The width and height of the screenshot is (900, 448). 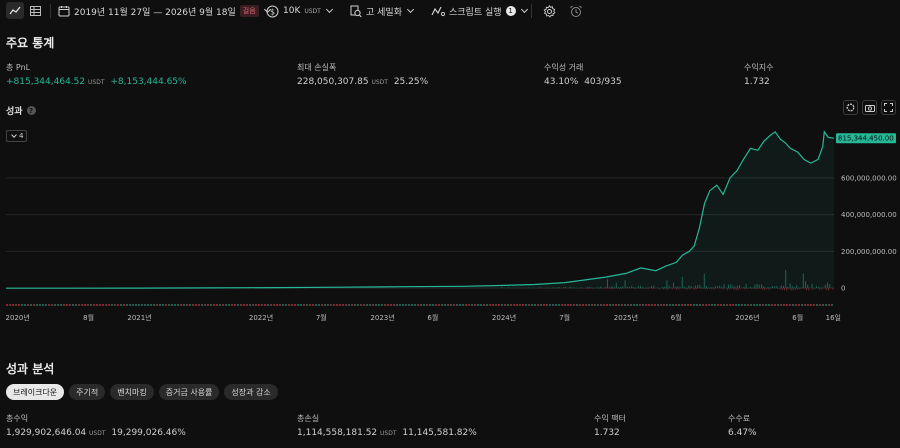 What do you see at coordinates (850, 107) in the screenshot?
I see `chart-settings-button` at bounding box center [850, 107].